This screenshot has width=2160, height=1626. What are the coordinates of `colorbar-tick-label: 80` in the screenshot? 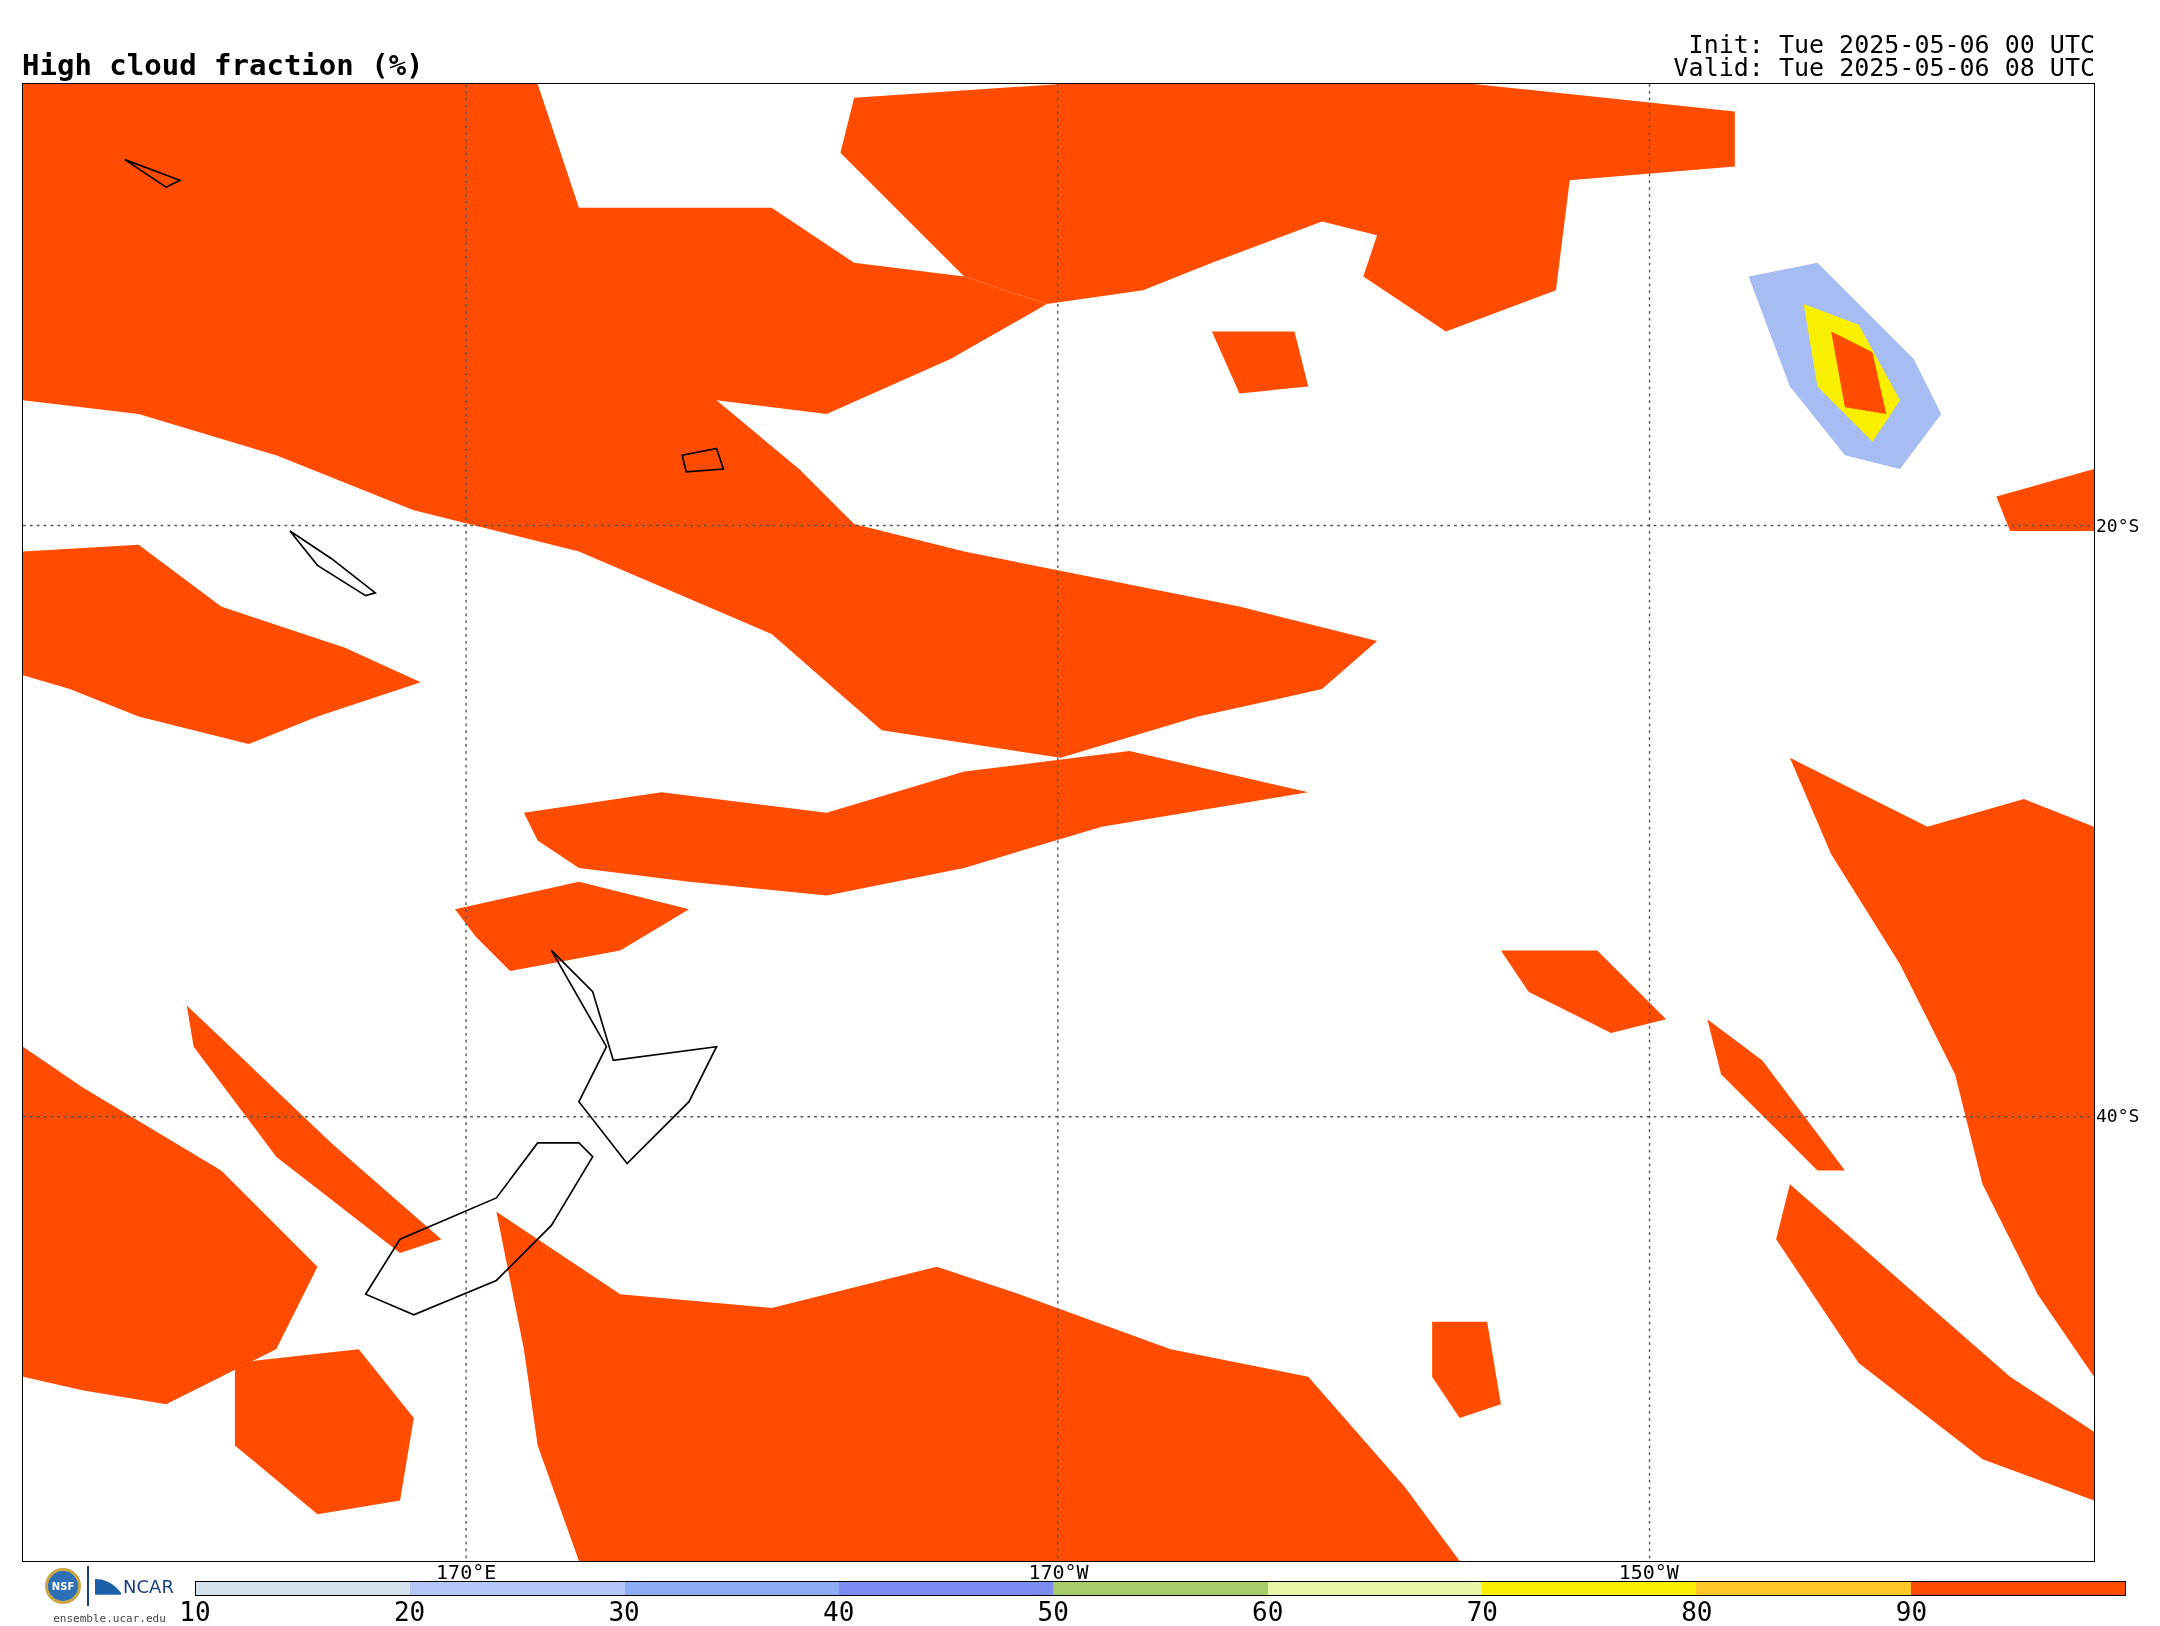 It's located at (1697, 1612).